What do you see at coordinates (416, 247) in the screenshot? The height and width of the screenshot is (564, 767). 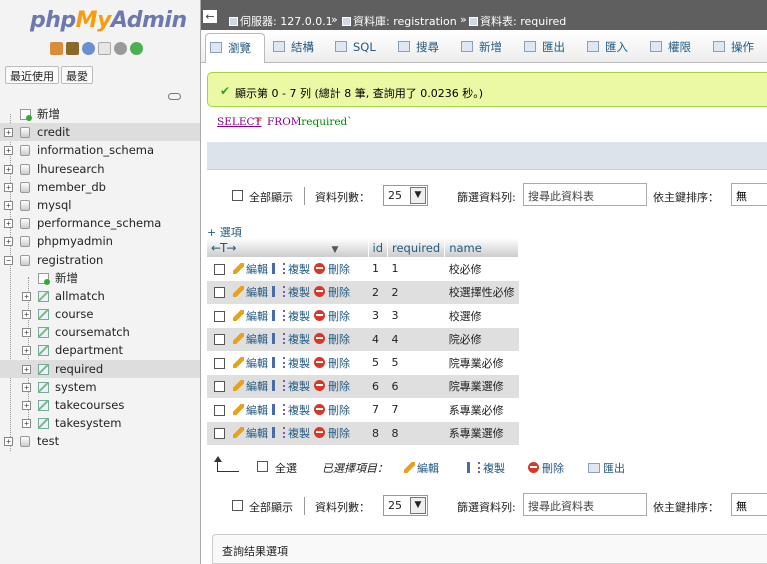 I see `column-header-required: required` at bounding box center [416, 247].